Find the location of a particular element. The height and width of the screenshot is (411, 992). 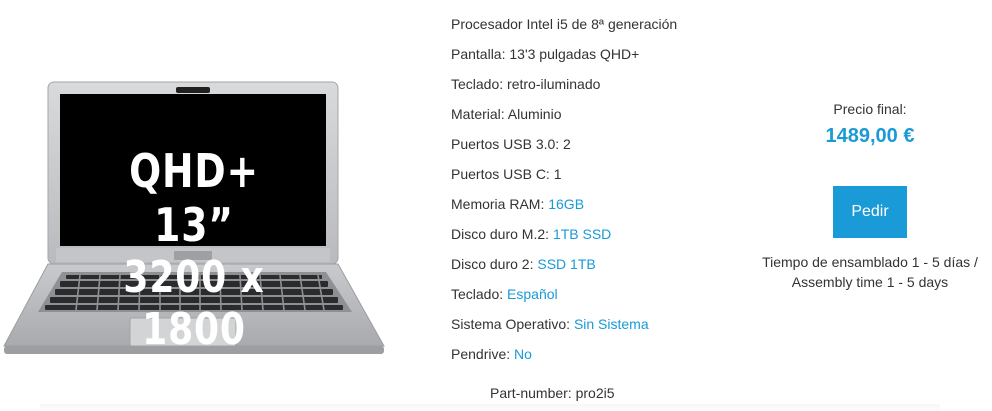

spec-value-link: 1TB SSD is located at coordinates (582, 234).